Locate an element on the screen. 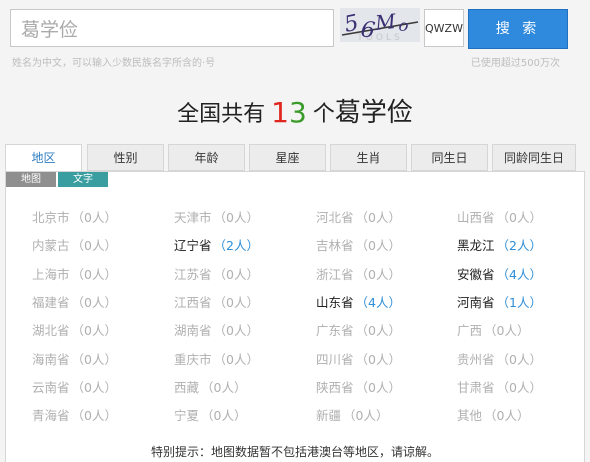 The image size is (590, 462). region-name: 河北省 is located at coordinates (335, 217).